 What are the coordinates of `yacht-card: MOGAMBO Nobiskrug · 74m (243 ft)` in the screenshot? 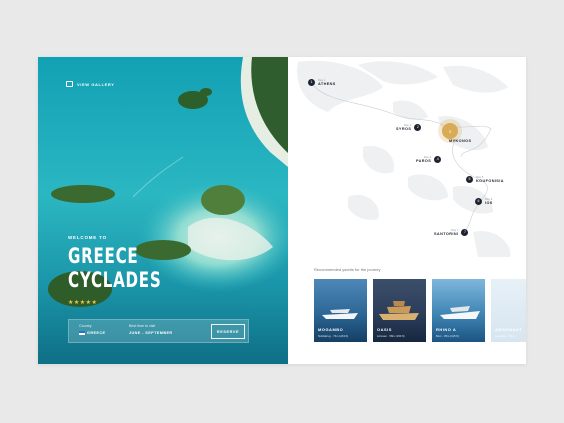 It's located at (340, 310).